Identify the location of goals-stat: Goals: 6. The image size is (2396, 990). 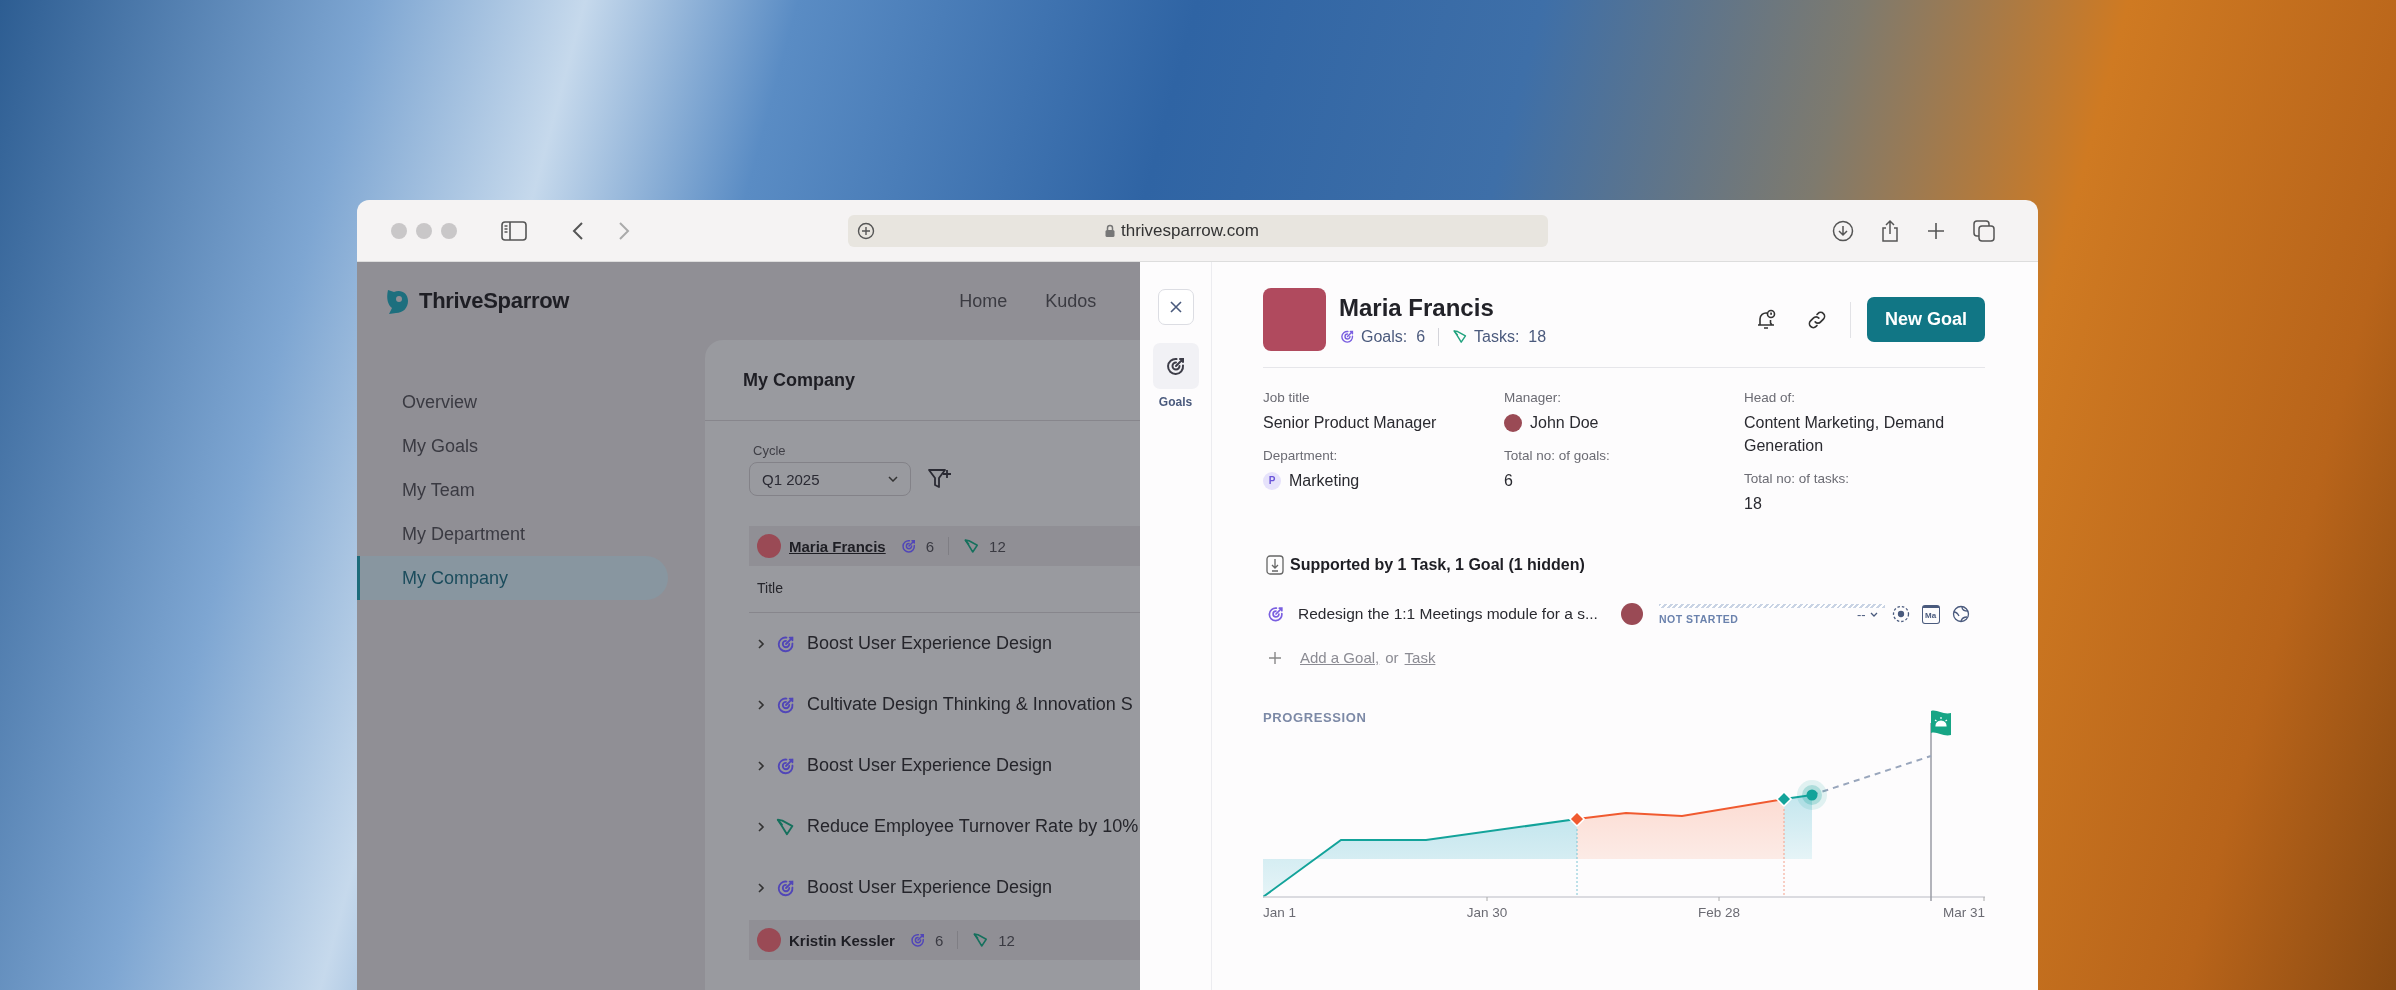
(1393, 336).